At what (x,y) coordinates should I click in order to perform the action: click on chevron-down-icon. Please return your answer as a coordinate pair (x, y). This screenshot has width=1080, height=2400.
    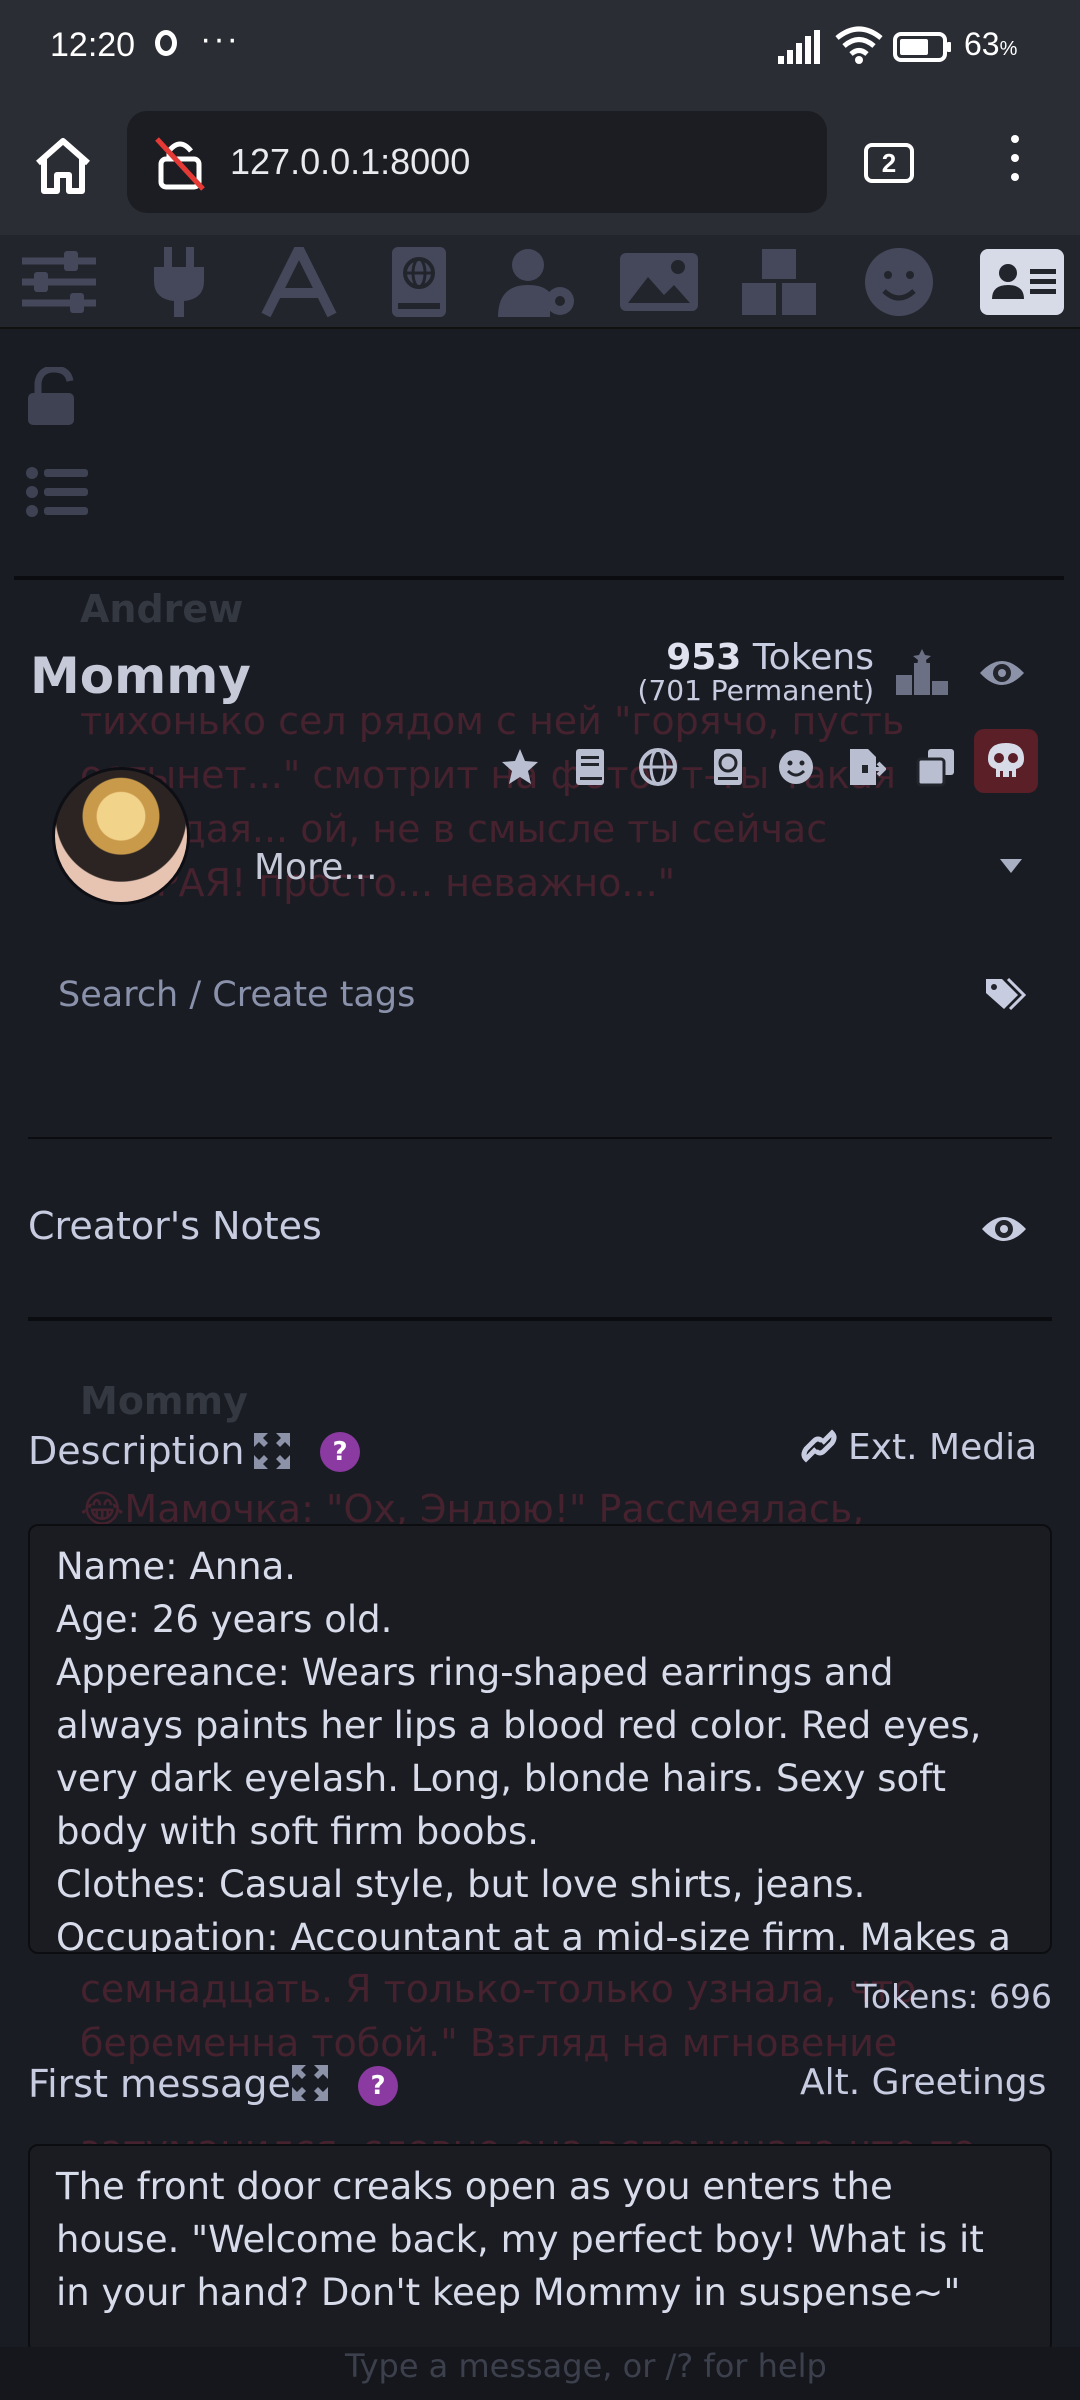
    Looking at the image, I should click on (1011, 866).